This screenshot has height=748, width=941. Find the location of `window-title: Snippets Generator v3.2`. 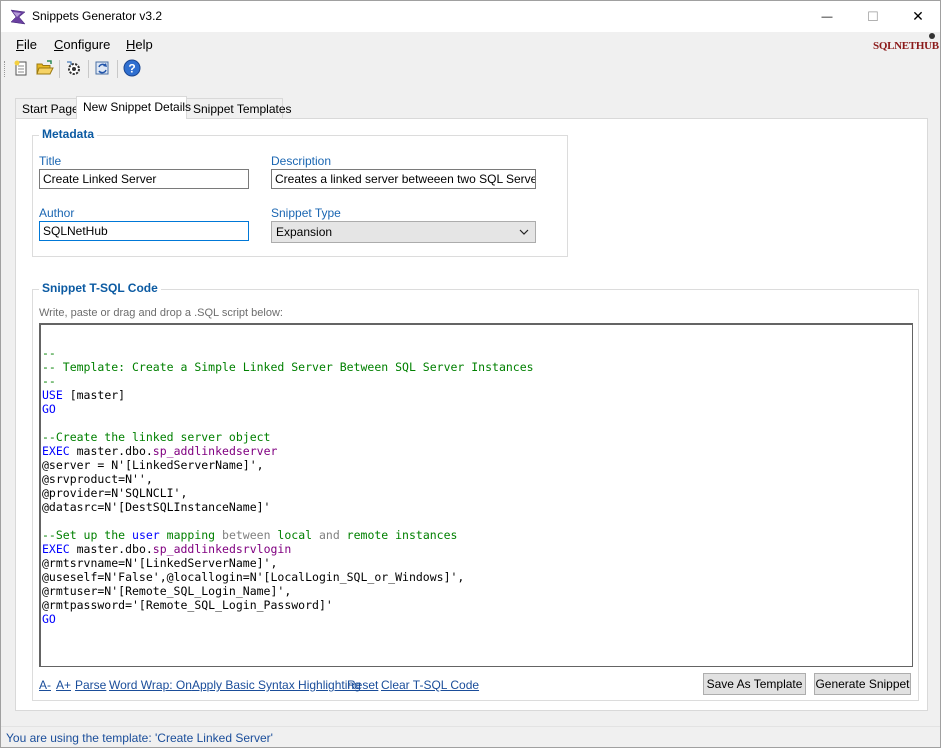

window-title: Snippets Generator v3.2 is located at coordinates (97, 16).